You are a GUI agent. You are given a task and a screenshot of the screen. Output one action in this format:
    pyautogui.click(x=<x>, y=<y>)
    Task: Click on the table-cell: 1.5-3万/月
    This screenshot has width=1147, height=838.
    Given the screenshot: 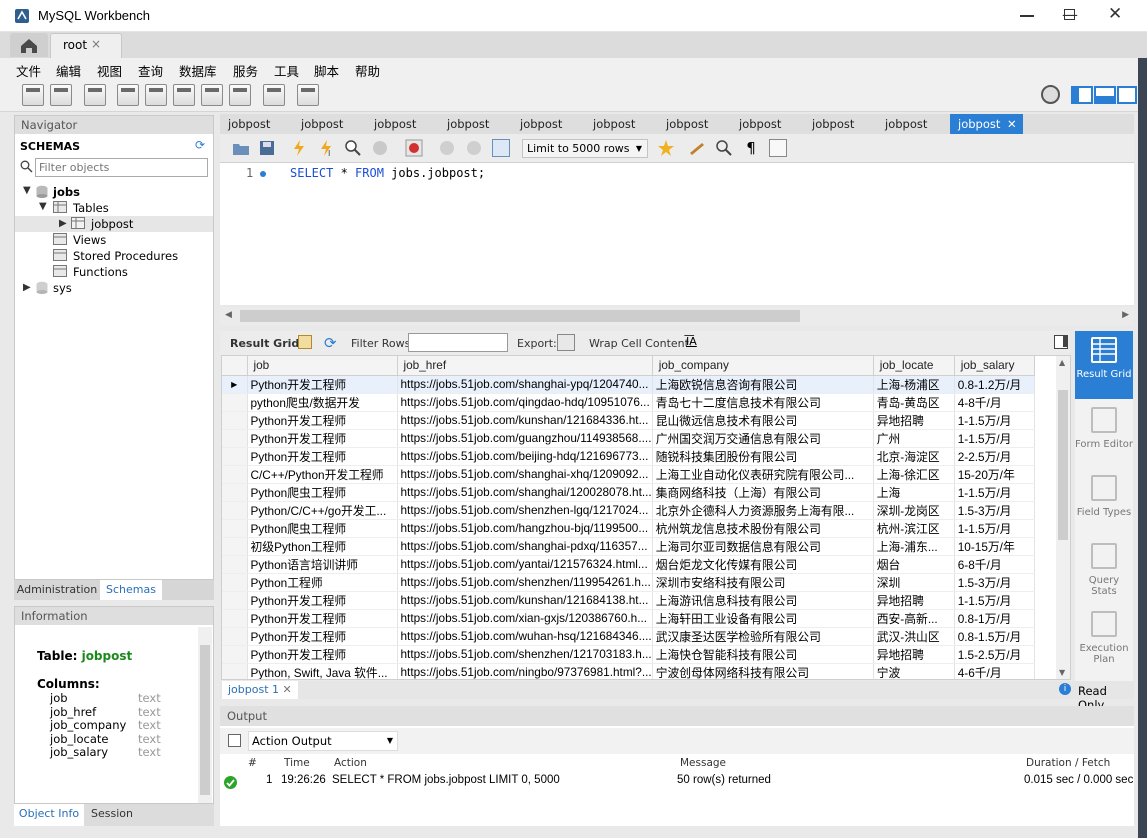 What is the action you would take?
    pyautogui.click(x=994, y=582)
    